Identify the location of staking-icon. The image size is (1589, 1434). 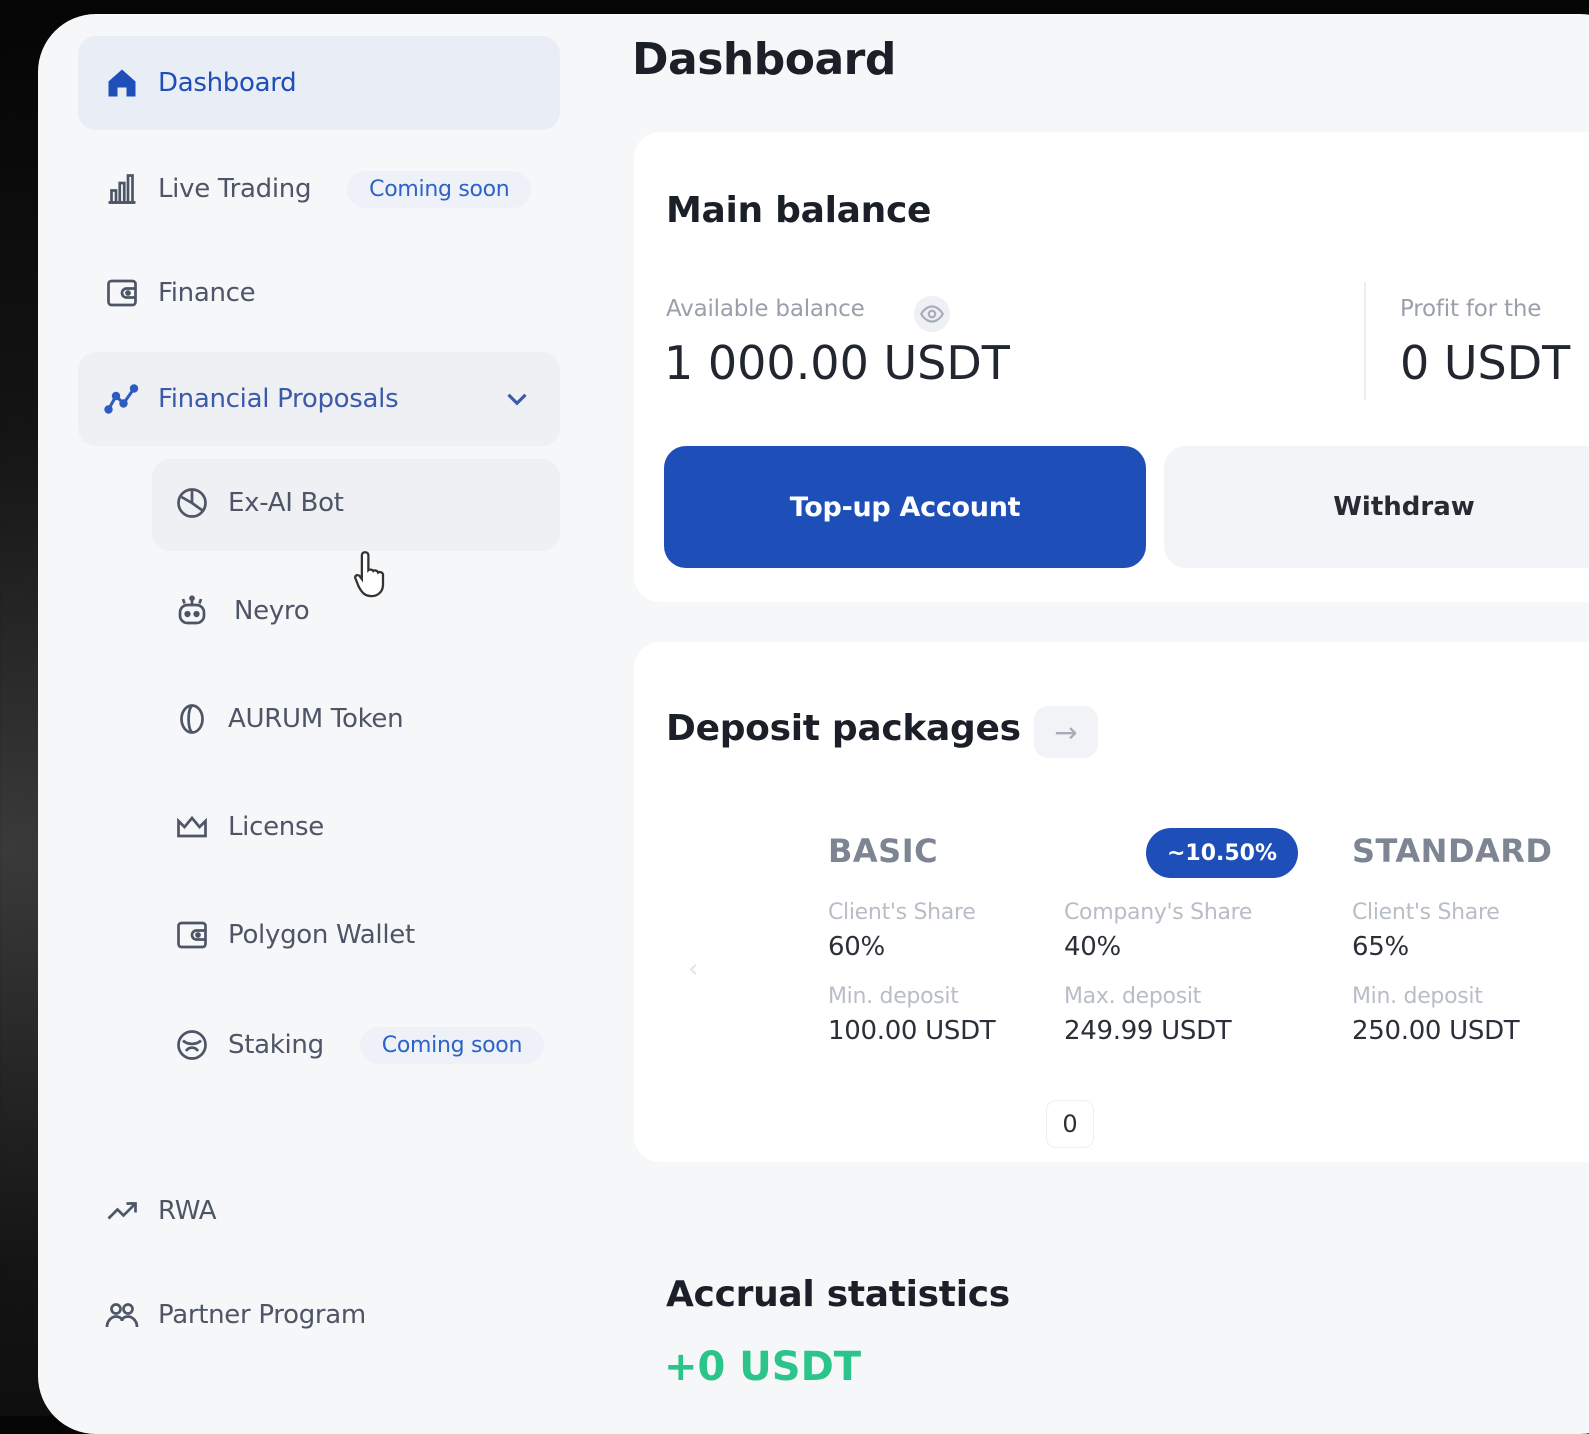
(192, 1045).